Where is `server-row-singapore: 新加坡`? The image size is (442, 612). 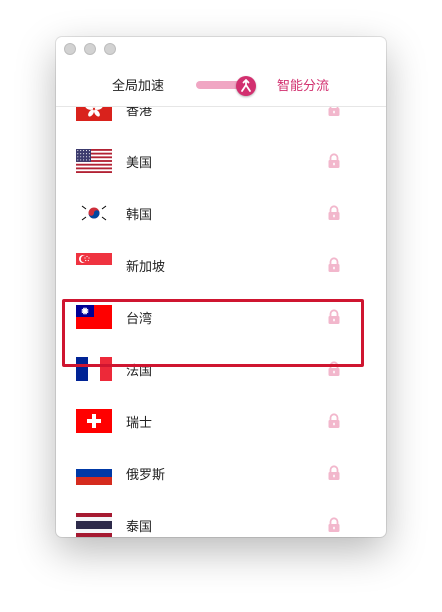
server-row-singapore: 新加坡 is located at coordinates (221, 265).